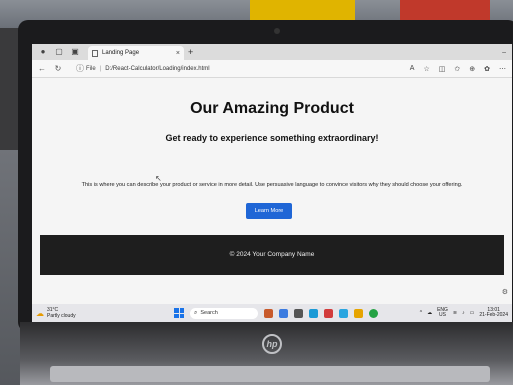  I want to click on page-footer: © 2024 Your Company Name, so click(272, 255).